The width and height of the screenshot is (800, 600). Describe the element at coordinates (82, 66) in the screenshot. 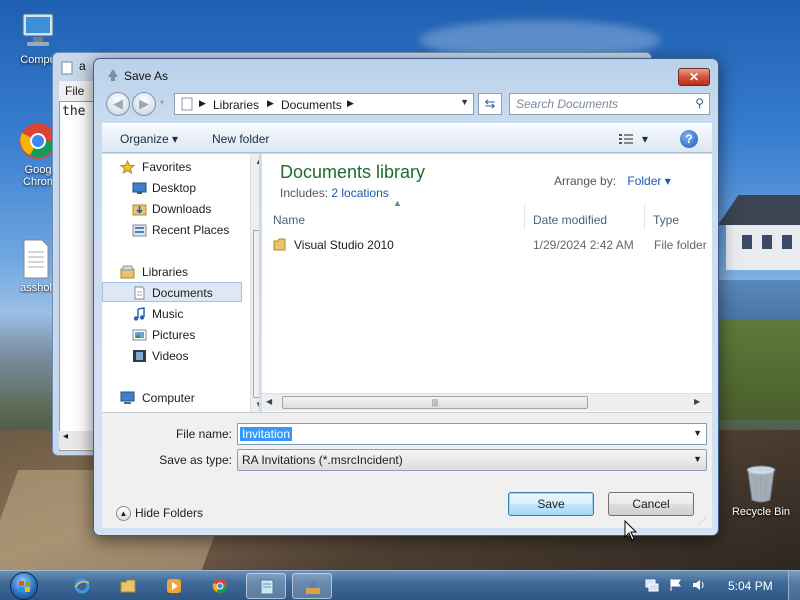

I see `notepad-title: a` at that location.